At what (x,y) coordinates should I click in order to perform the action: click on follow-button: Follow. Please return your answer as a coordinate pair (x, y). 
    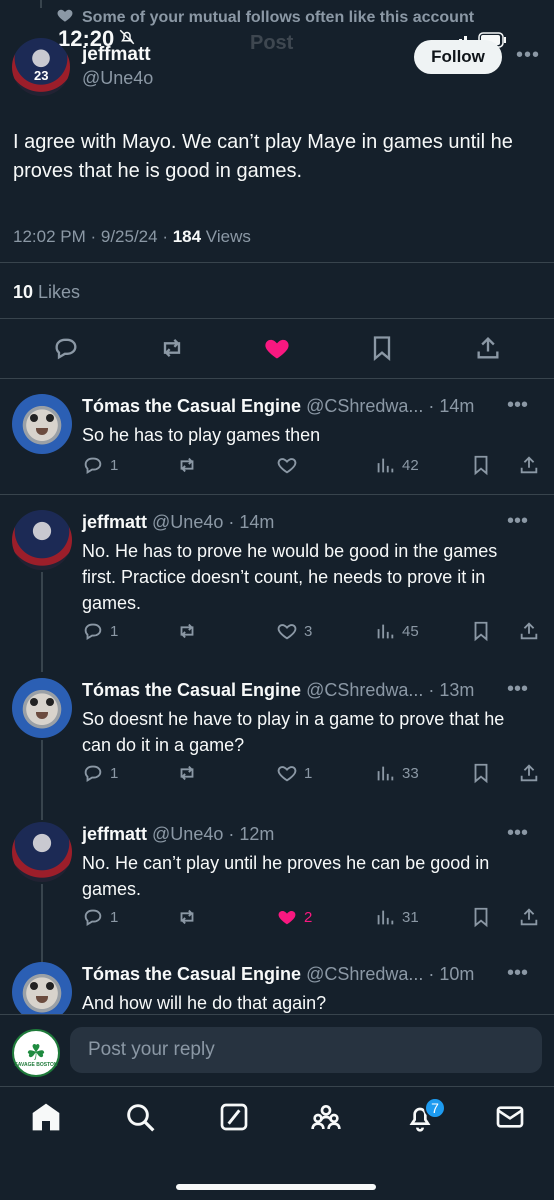
    Looking at the image, I should click on (458, 57).